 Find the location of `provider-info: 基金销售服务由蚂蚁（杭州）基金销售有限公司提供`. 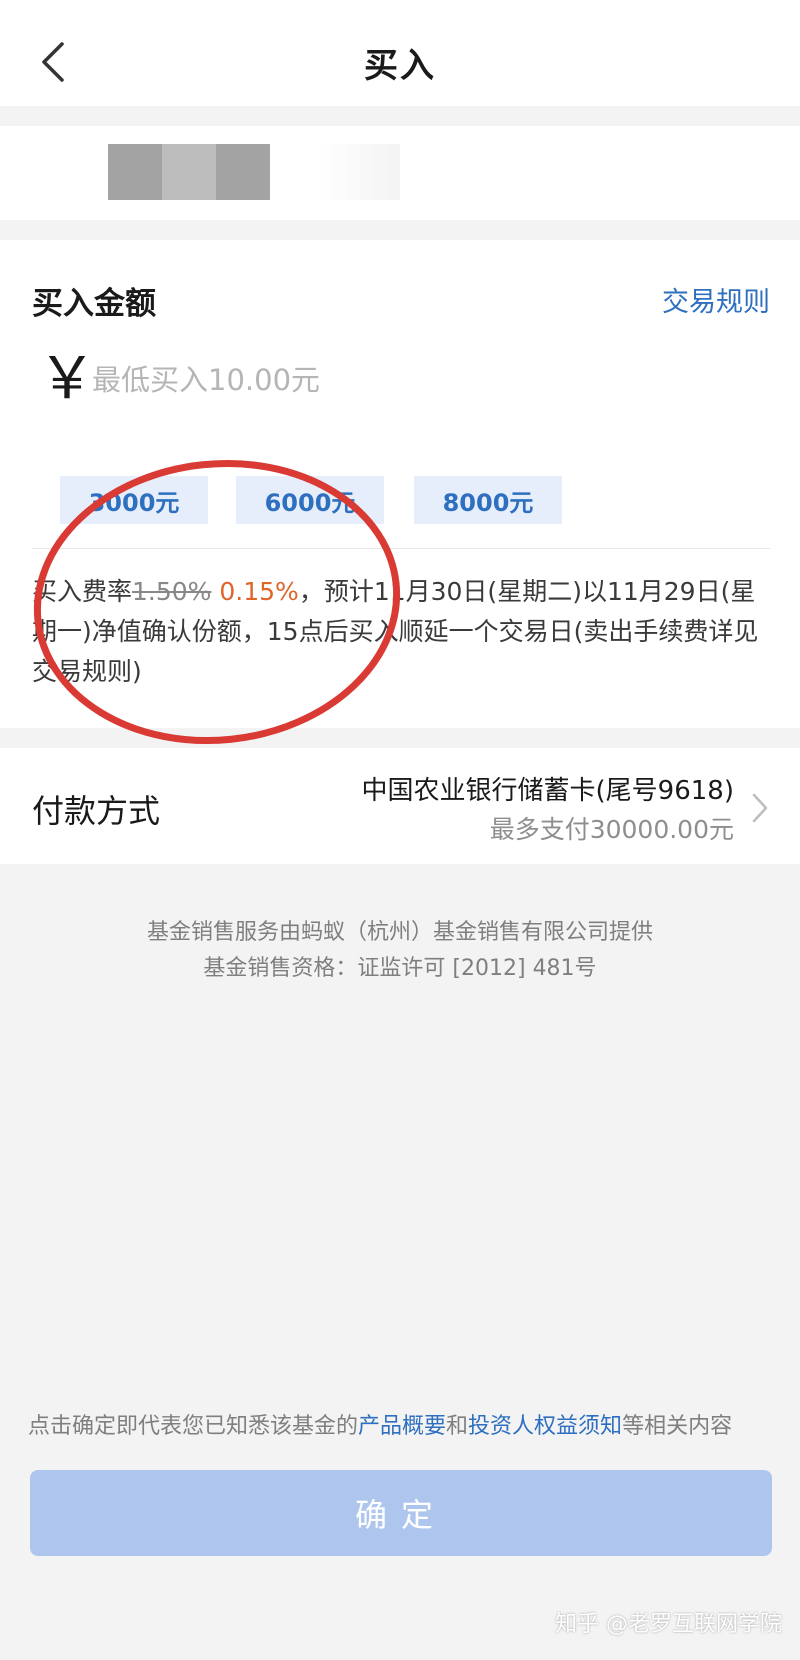

provider-info: 基金销售服务由蚂蚁（杭州）基金销售有限公司提供 is located at coordinates (399, 932).